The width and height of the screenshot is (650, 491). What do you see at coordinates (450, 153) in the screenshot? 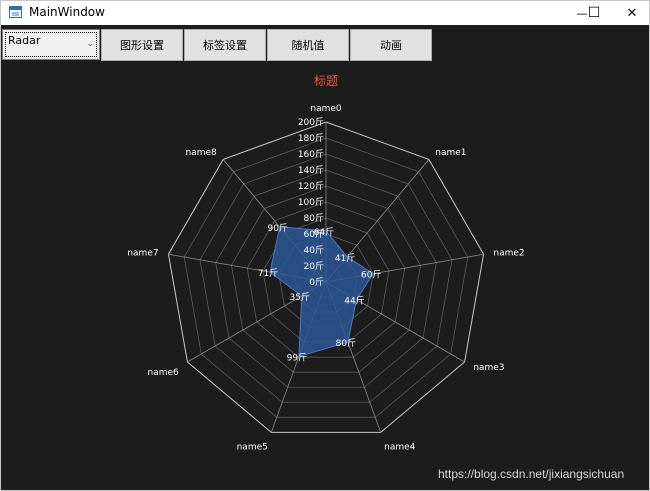
I see `axis-name-label: name1` at bounding box center [450, 153].